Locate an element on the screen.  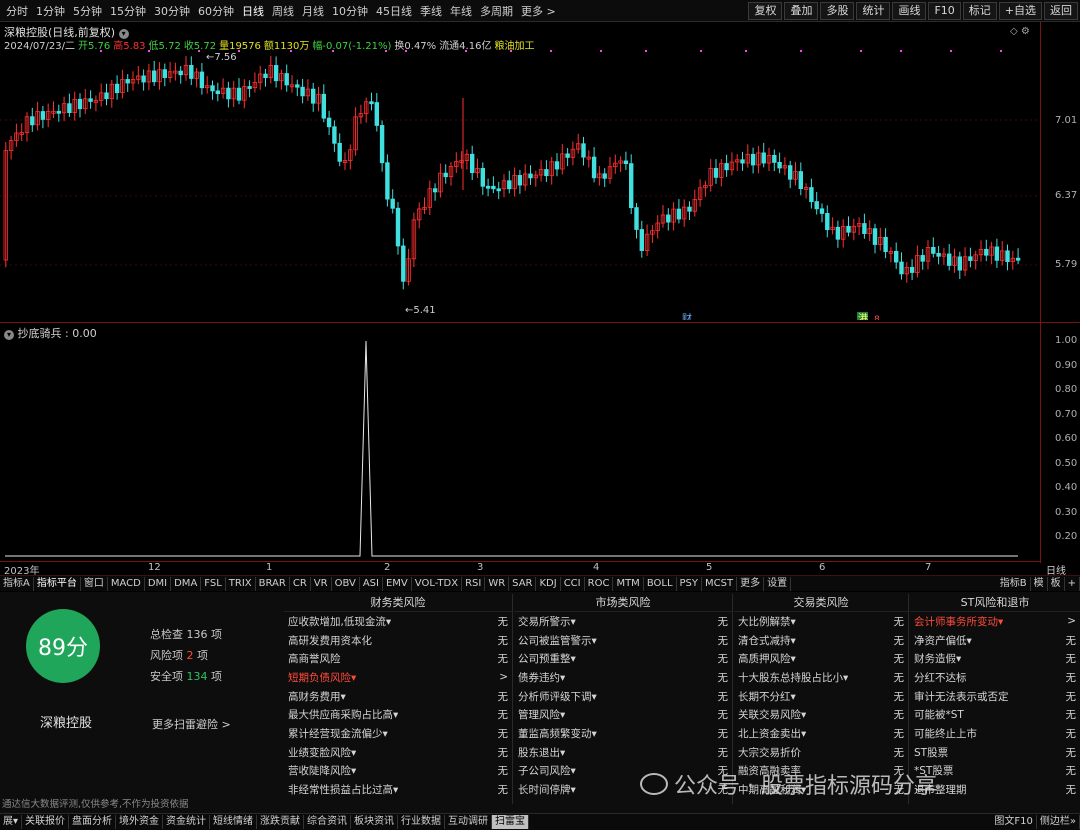
indicator-tab: SAR is located at coordinates (523, 583).